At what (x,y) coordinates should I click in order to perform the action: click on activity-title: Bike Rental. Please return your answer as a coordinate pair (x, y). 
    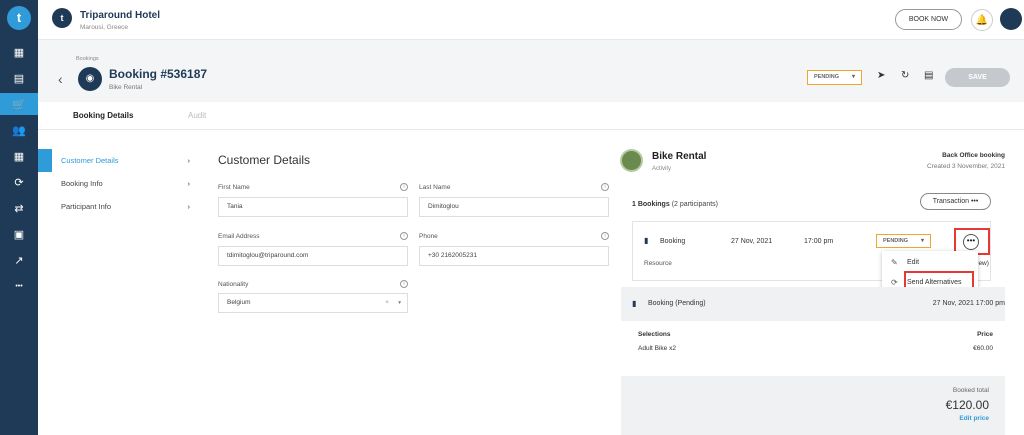
    Looking at the image, I should click on (679, 156).